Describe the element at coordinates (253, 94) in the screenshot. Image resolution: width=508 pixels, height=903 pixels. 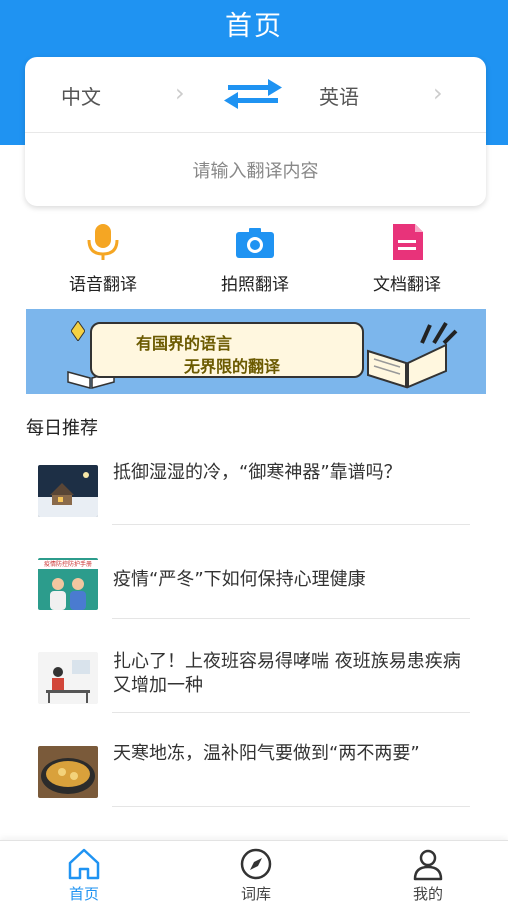
I see `swap-languages-icon` at that location.